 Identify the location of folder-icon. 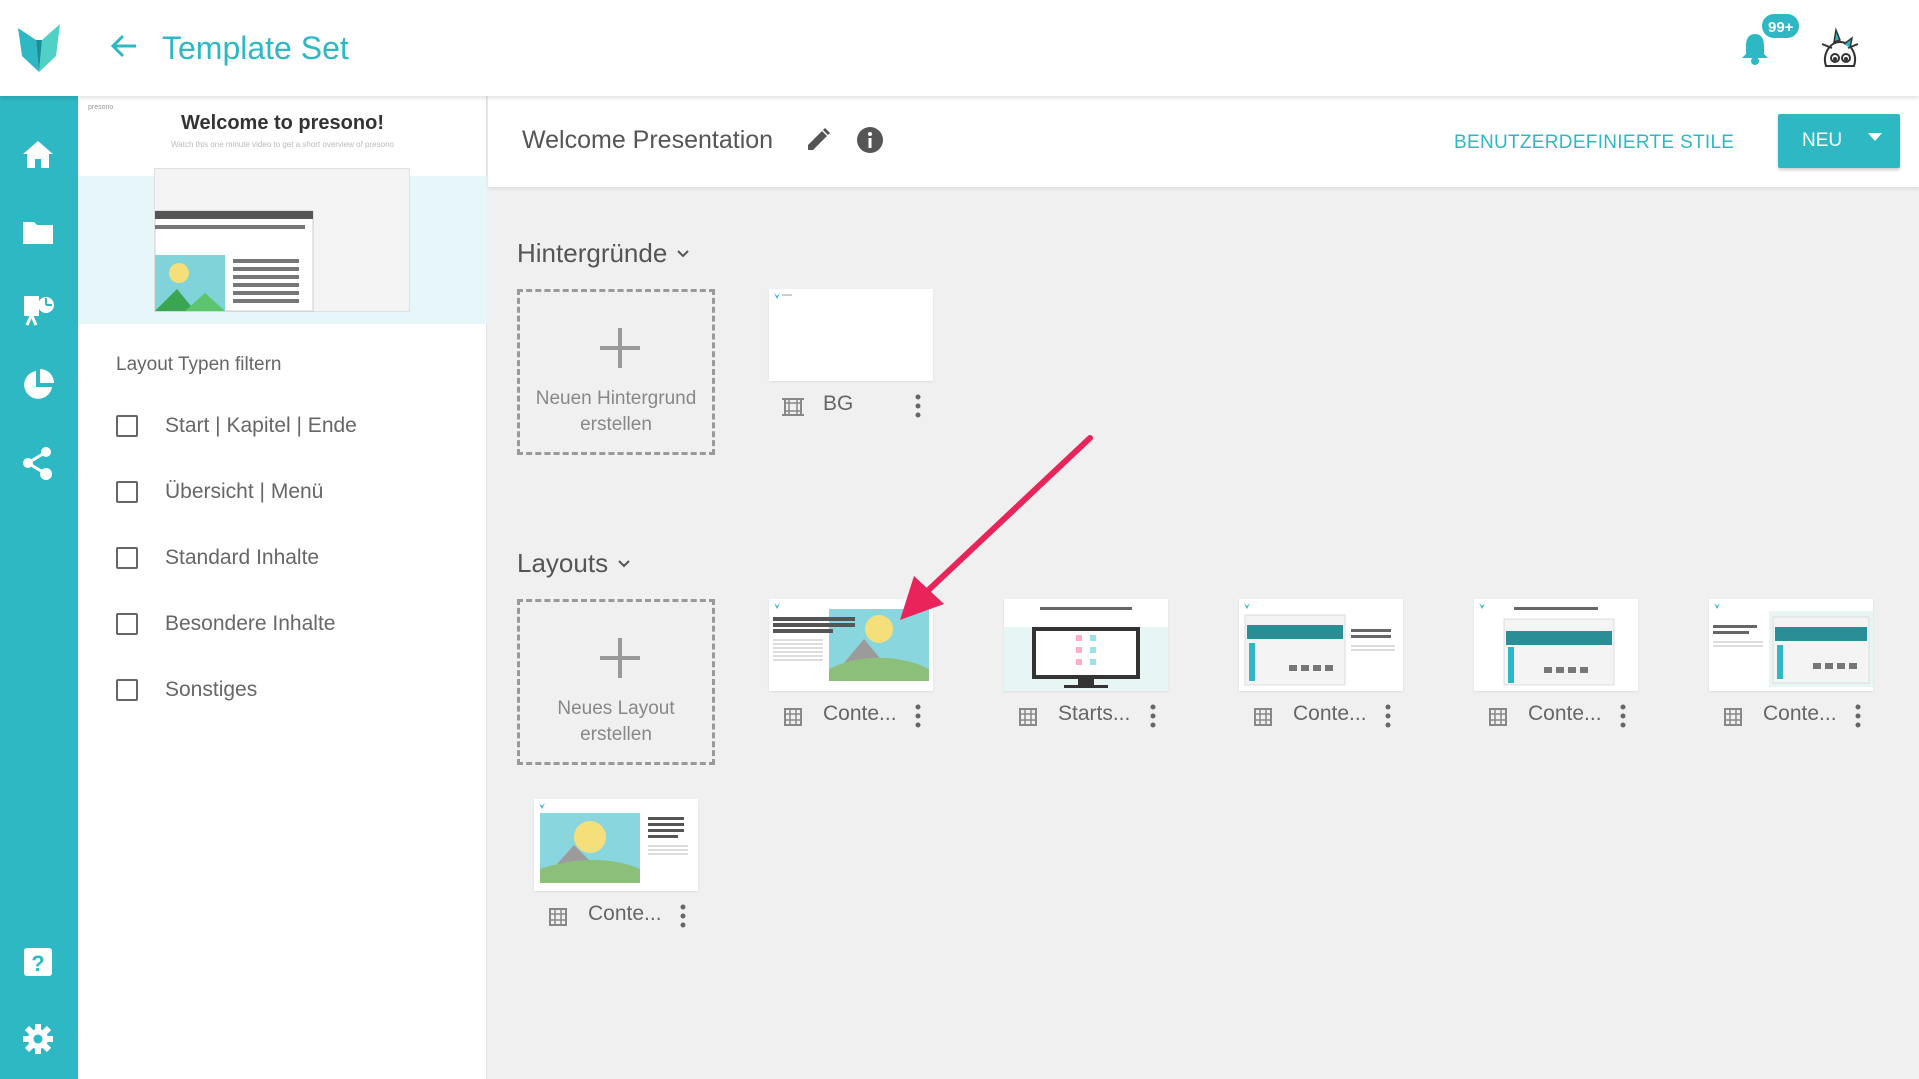
(38, 232).